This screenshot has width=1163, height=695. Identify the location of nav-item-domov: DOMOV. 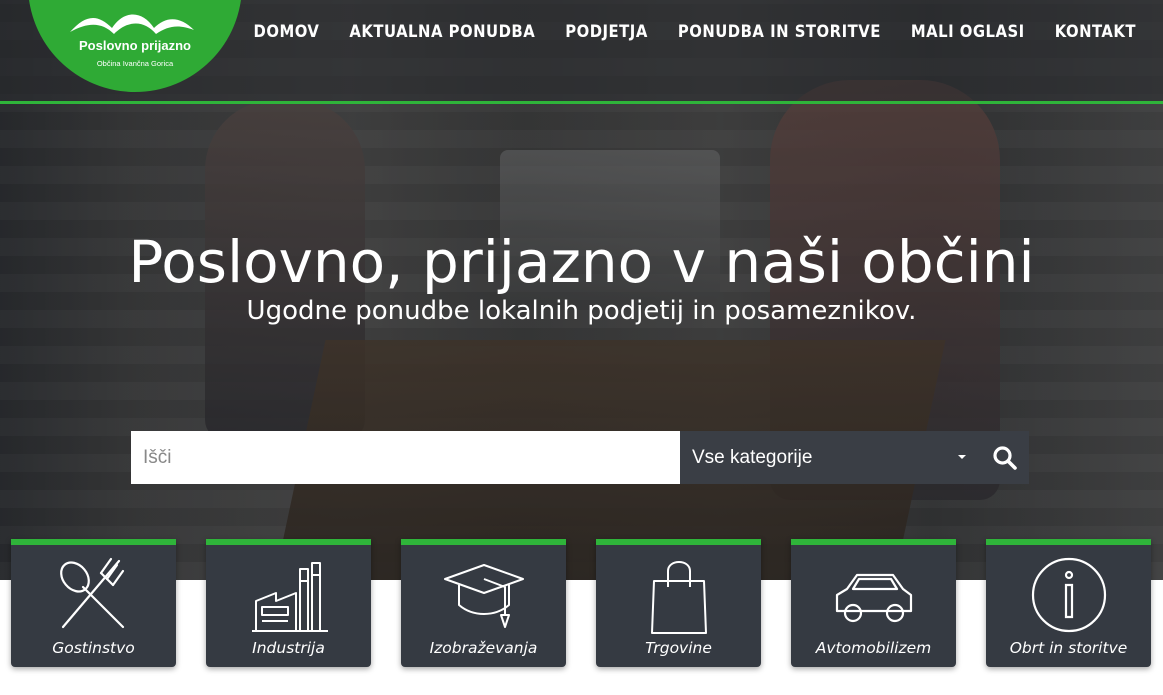
(287, 32).